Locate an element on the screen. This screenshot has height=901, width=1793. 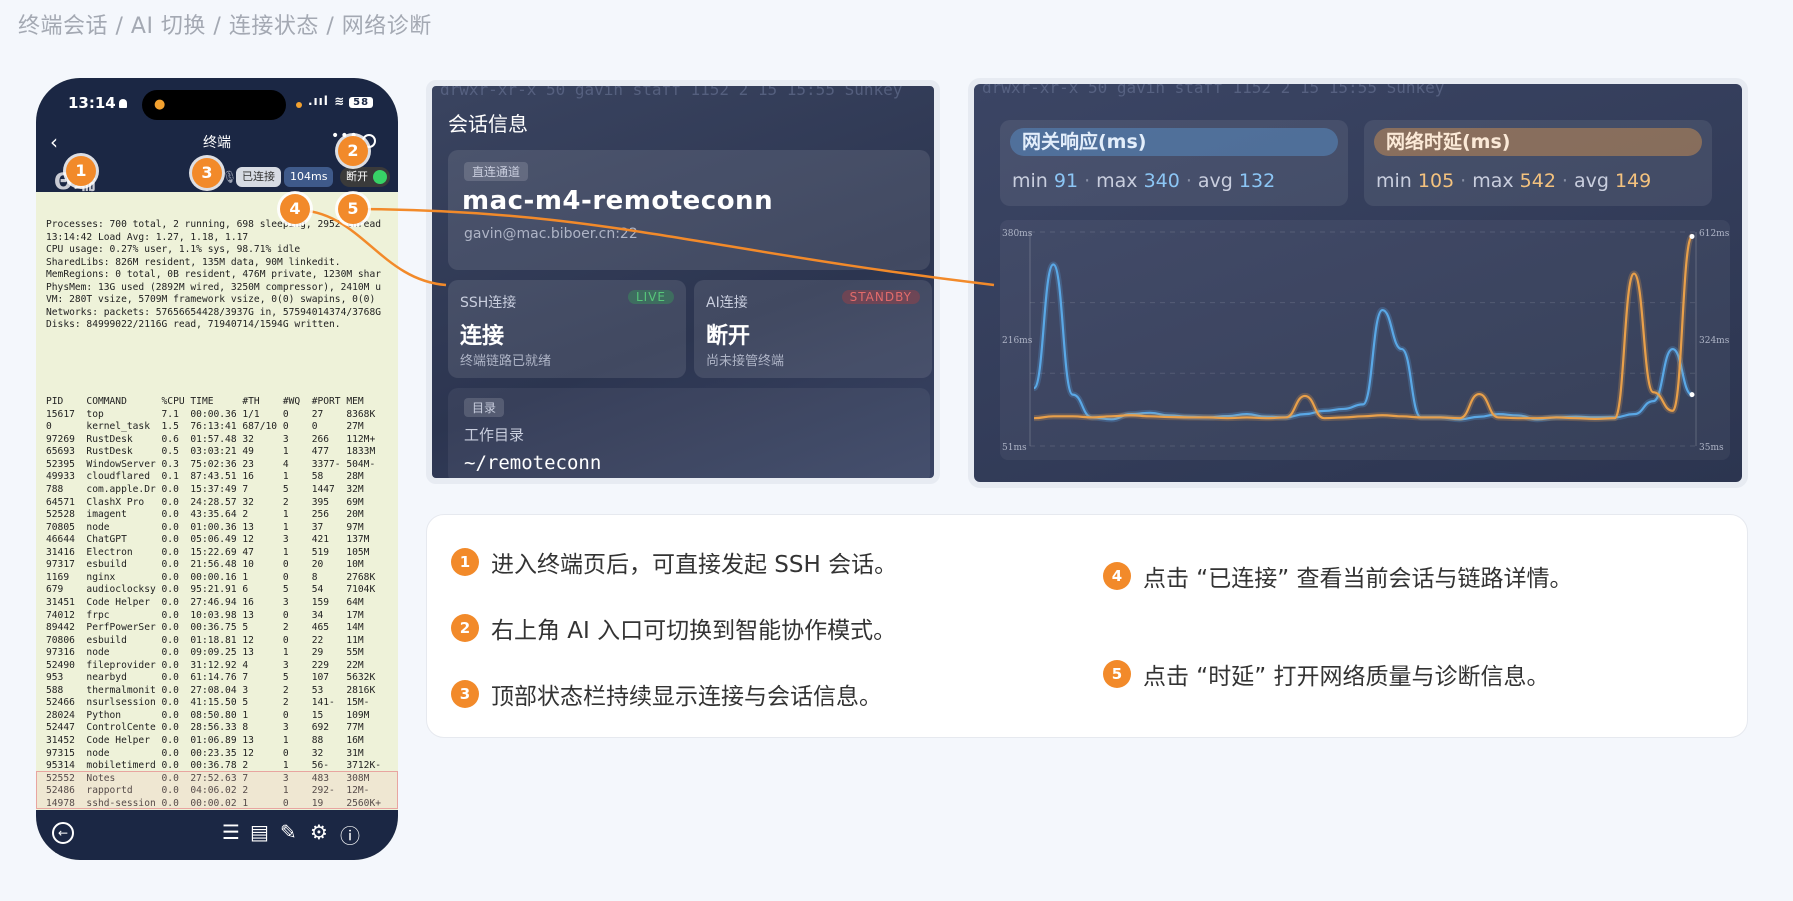
legend-number: 4 is located at coordinates (1117, 576).